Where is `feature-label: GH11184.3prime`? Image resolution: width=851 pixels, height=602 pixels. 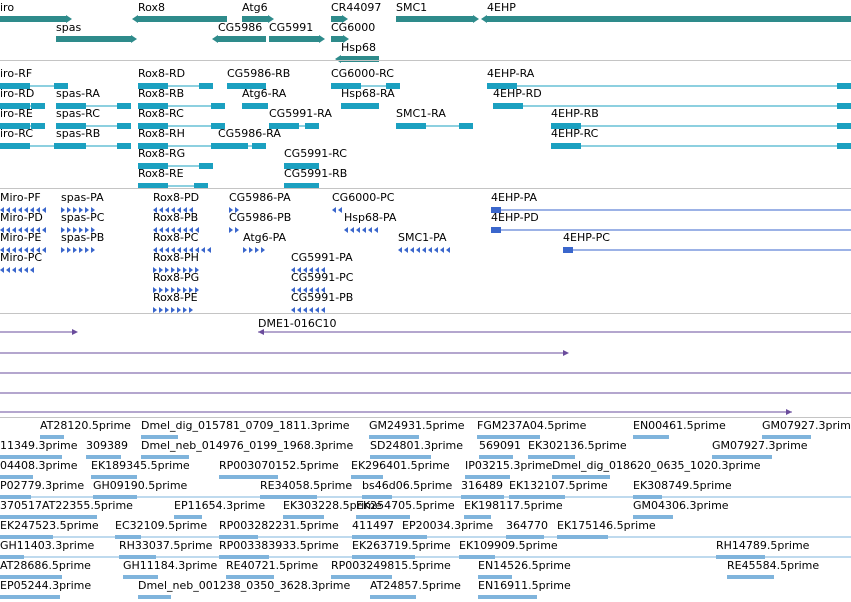
feature-label: GH11184.3prime is located at coordinates (170, 566).